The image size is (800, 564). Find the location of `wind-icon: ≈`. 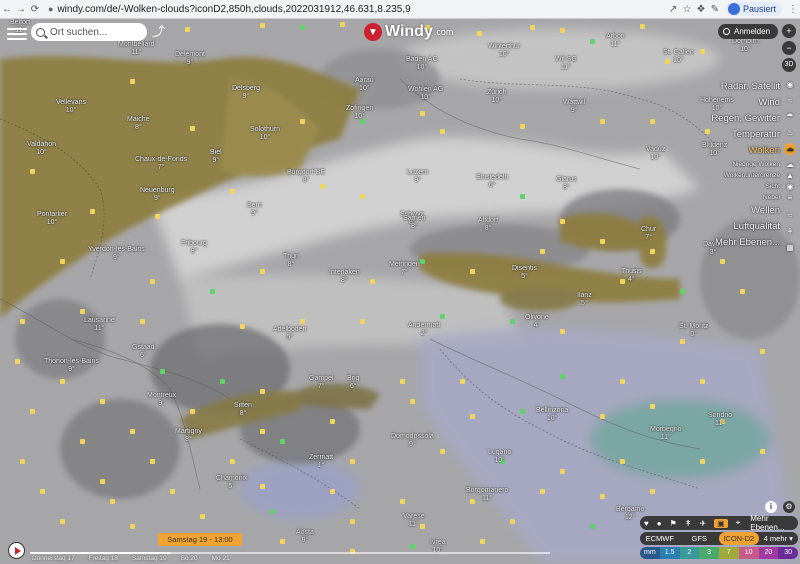

wind-icon: ≈ is located at coordinates (790, 101).